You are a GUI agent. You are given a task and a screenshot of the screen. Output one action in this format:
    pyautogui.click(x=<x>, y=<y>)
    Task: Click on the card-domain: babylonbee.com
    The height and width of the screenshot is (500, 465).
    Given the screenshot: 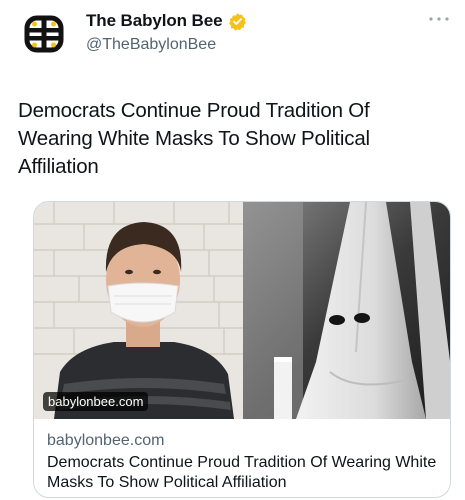 What is the action you would take?
    pyautogui.click(x=105, y=441)
    